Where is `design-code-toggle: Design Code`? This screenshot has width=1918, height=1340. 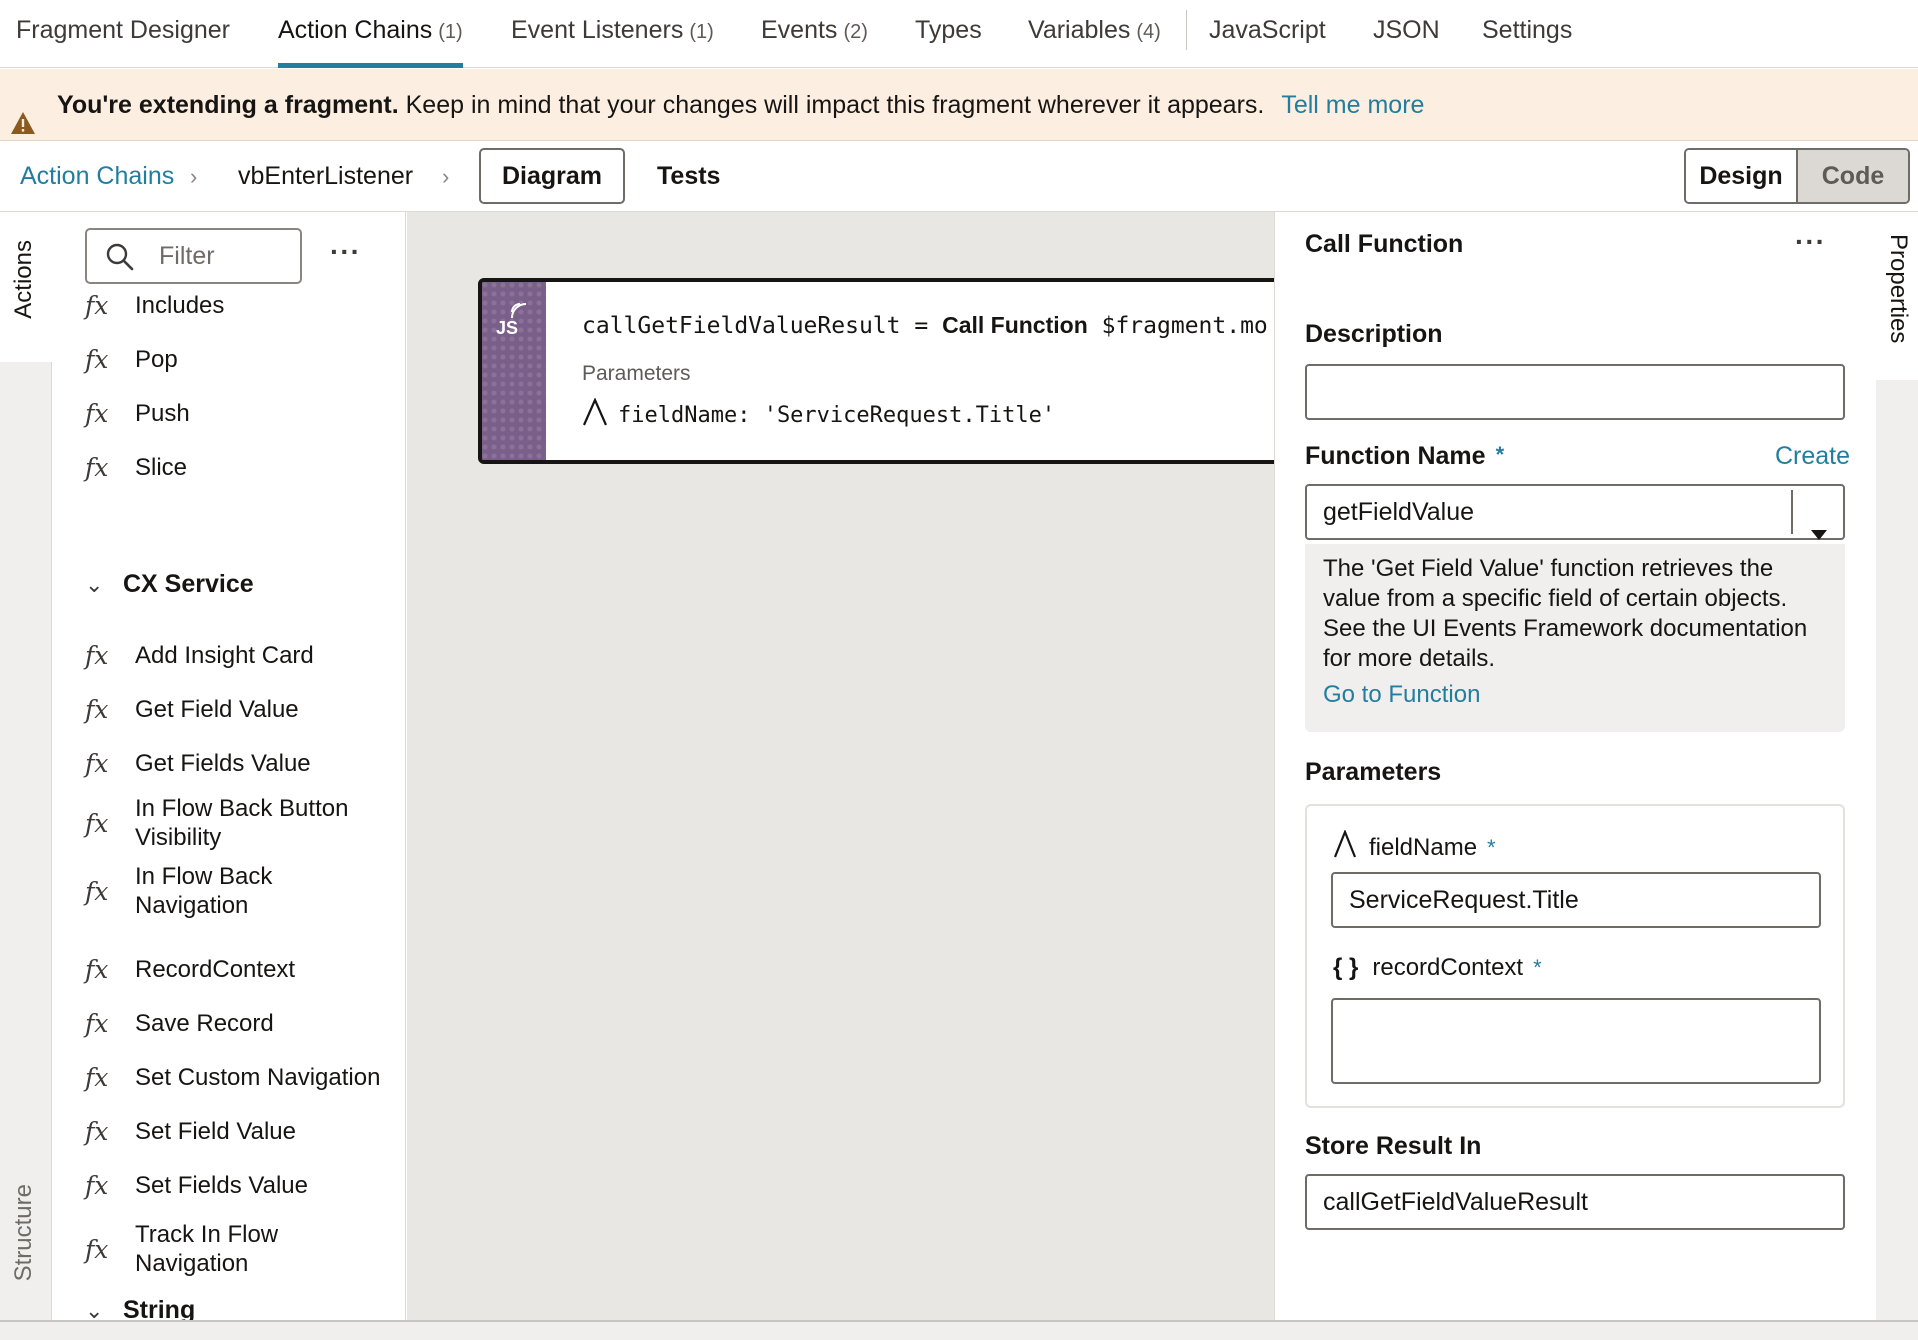
design-code-toggle: Design Code is located at coordinates (1797, 176).